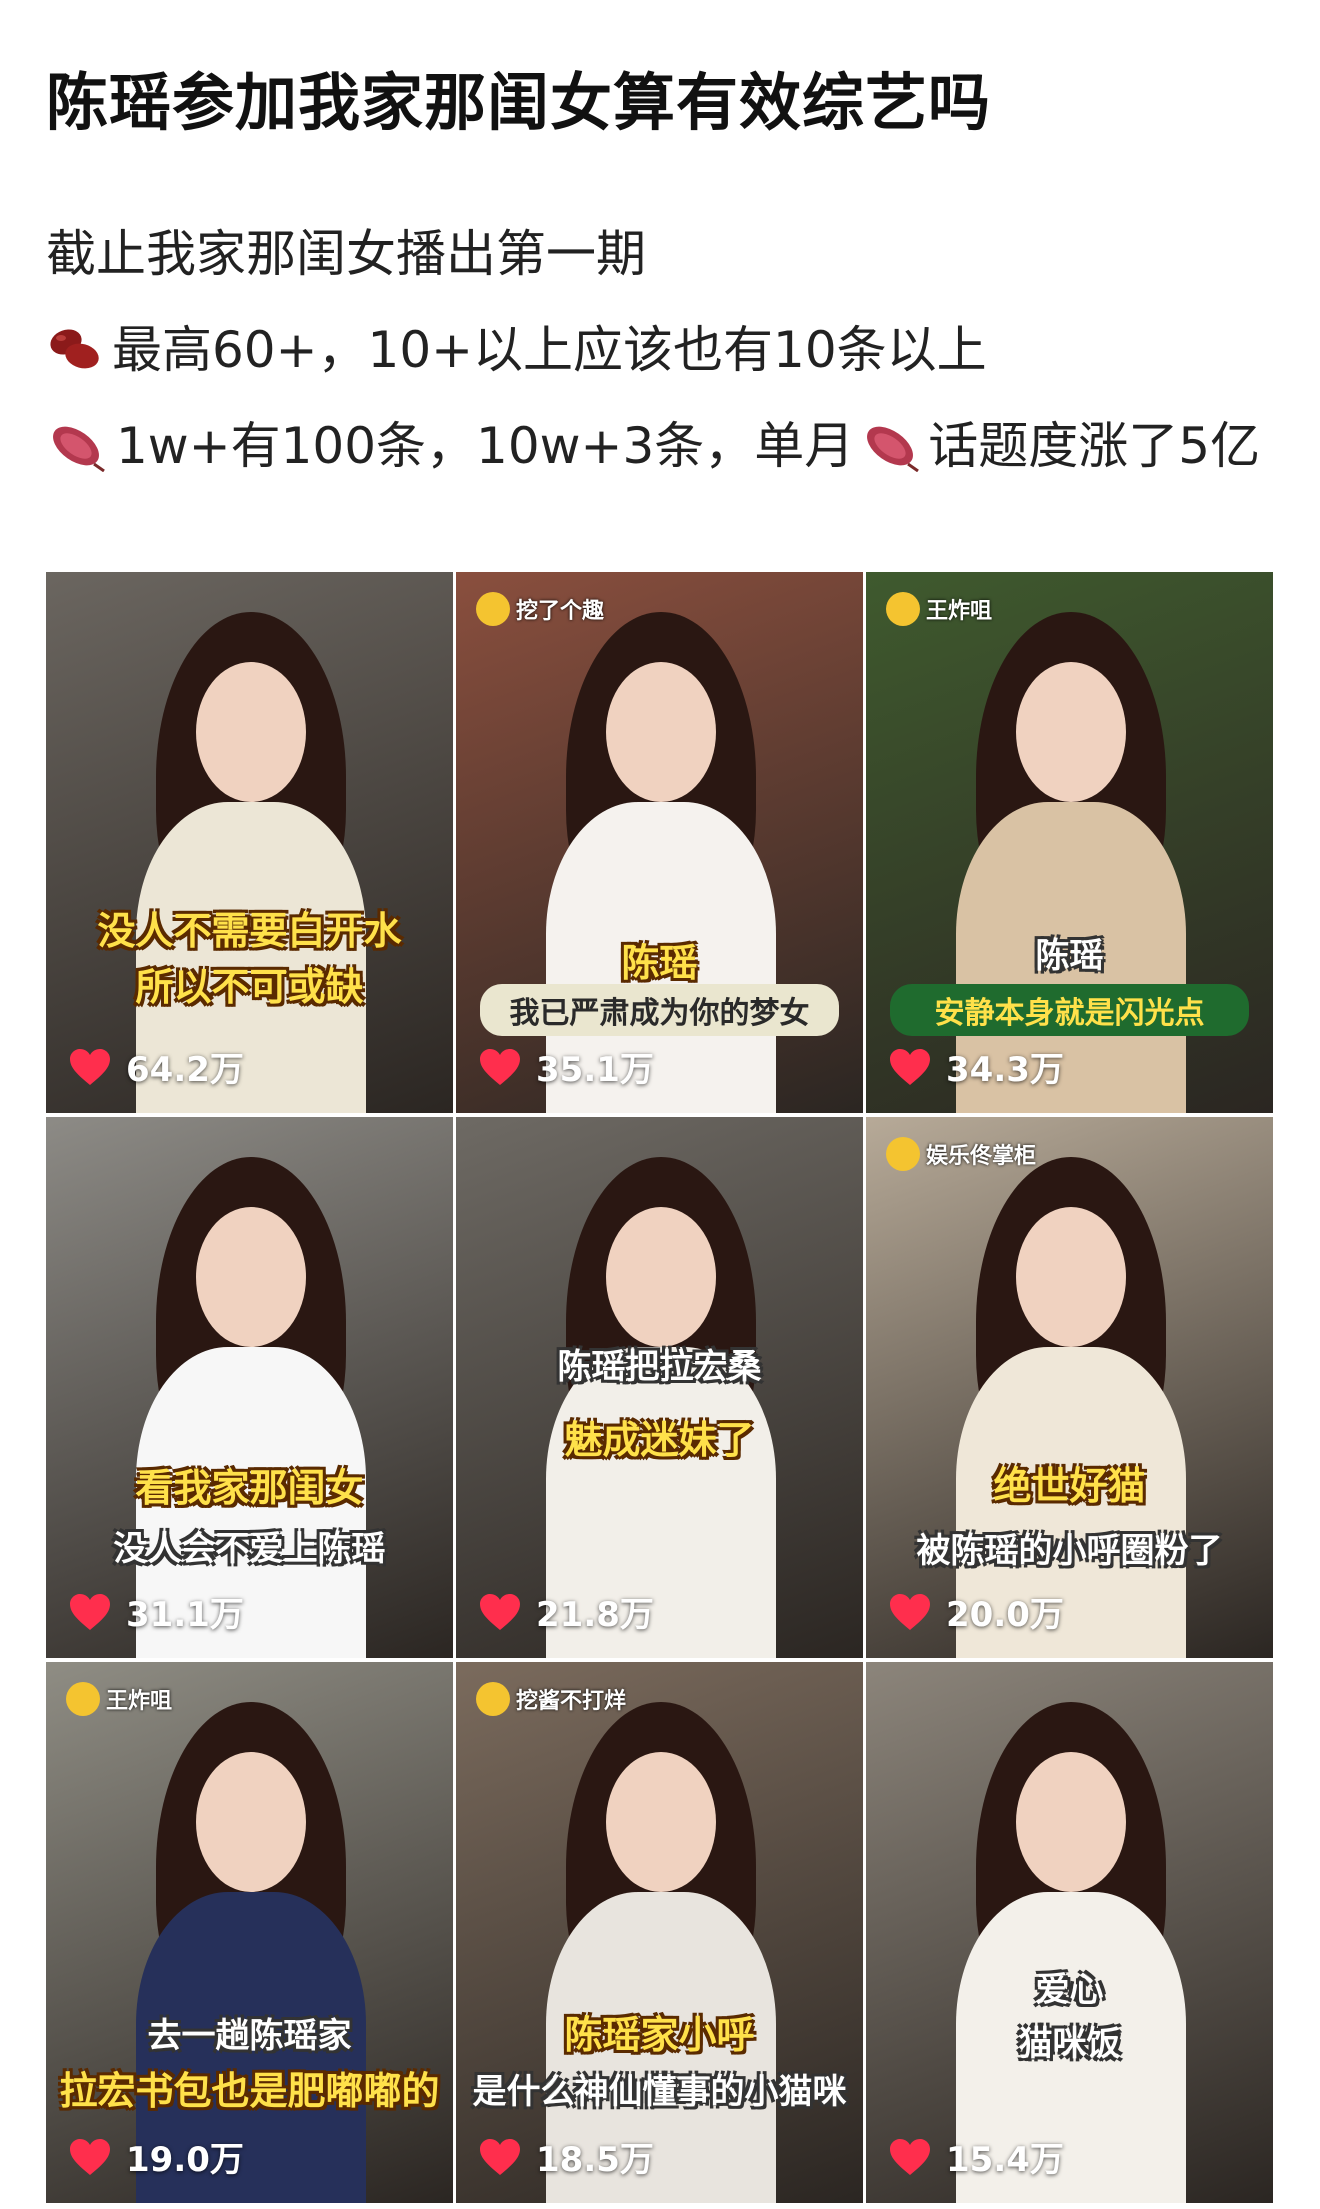  Describe the element at coordinates (653, 445) in the screenshot. I see `post-line-3: 1w+有100条，10w+3条，单月 话题度涨了5亿` at that location.